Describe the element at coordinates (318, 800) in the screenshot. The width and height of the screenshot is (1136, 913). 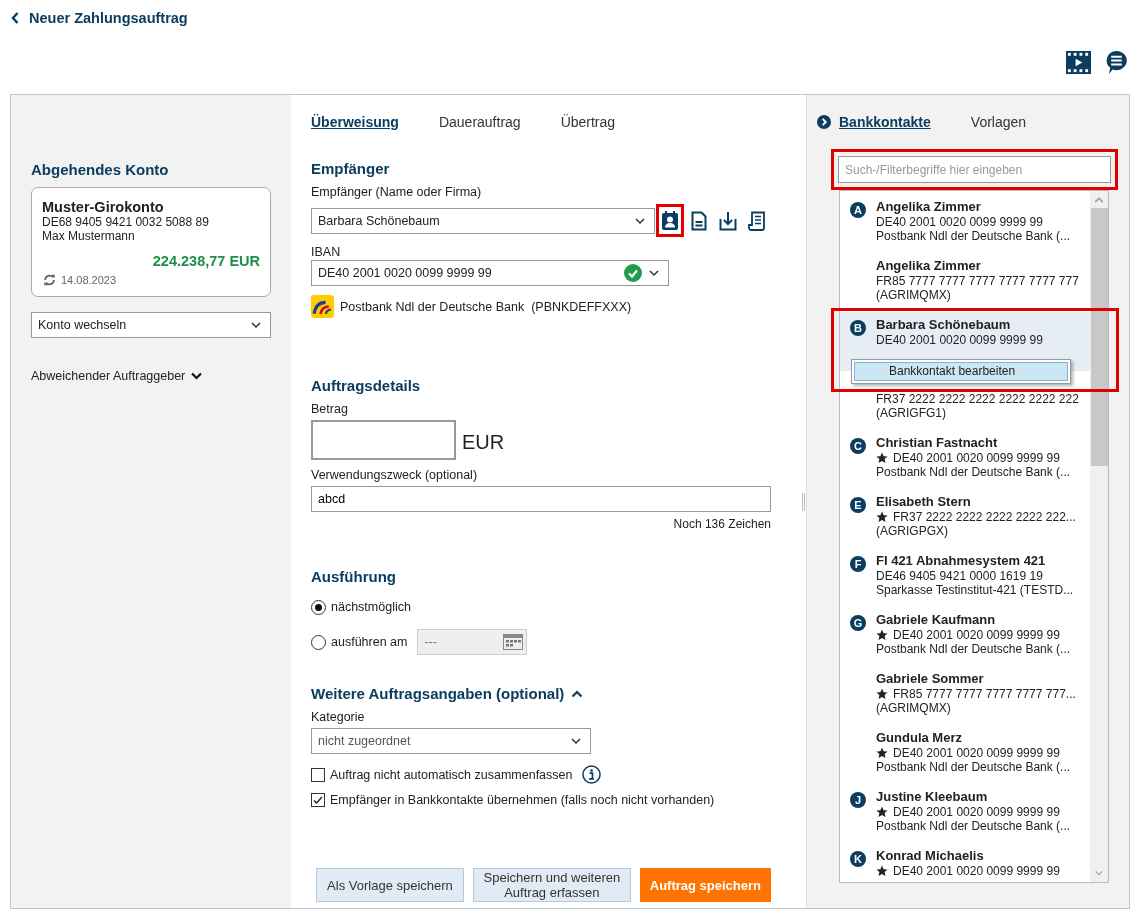
I see `checkmark-icon` at that location.